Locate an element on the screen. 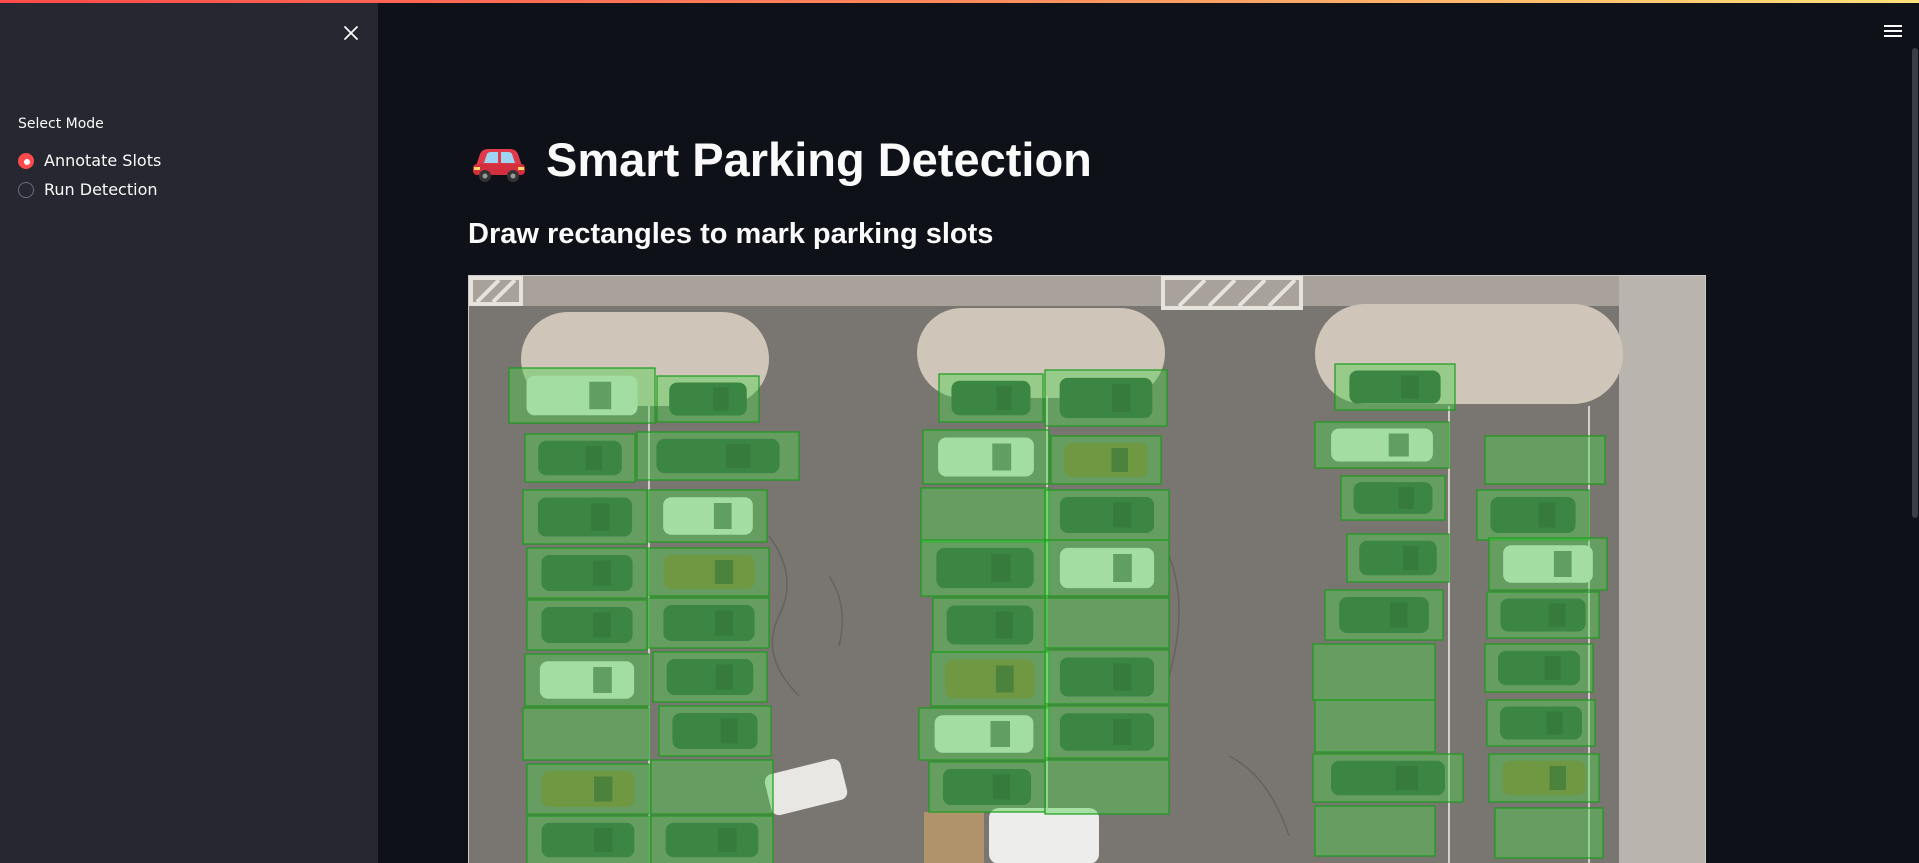  mode-radio-group: Annotate Slots Run Detection is located at coordinates (89, 175).